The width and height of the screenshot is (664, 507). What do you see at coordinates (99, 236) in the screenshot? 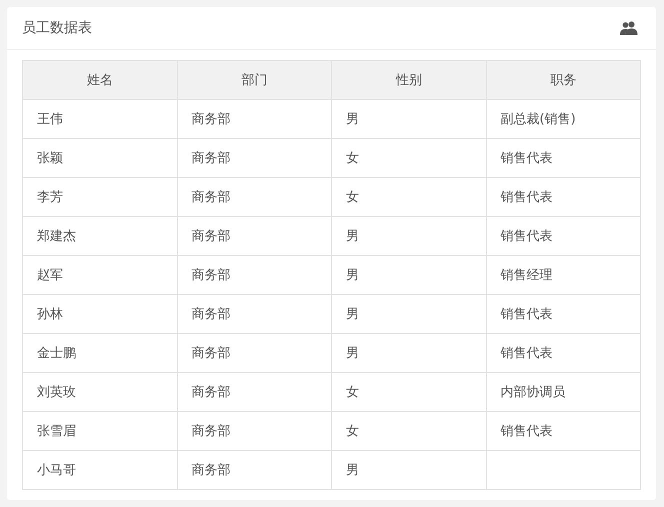
I see `table-cell: 郑建杰` at bounding box center [99, 236].